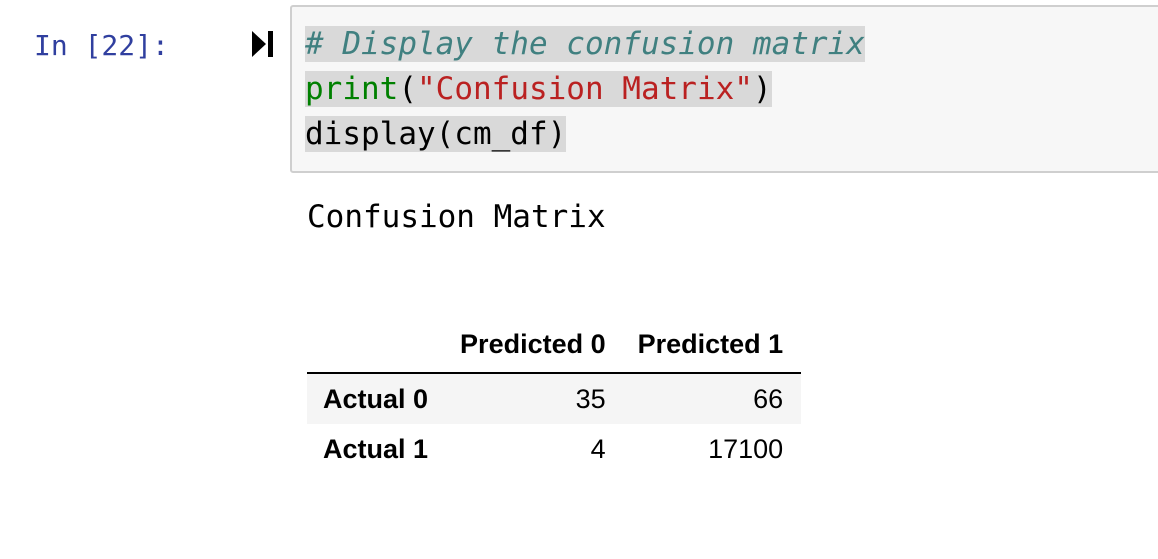  I want to click on code-line-highlight: display(cm_df), so click(436, 134).